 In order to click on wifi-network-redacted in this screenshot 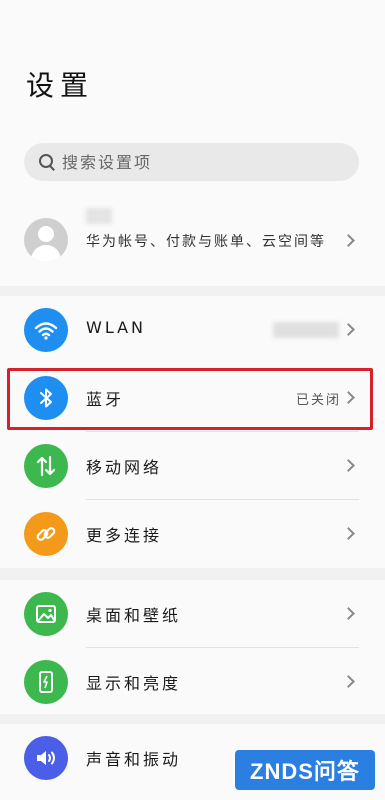, I will do `click(306, 330)`.